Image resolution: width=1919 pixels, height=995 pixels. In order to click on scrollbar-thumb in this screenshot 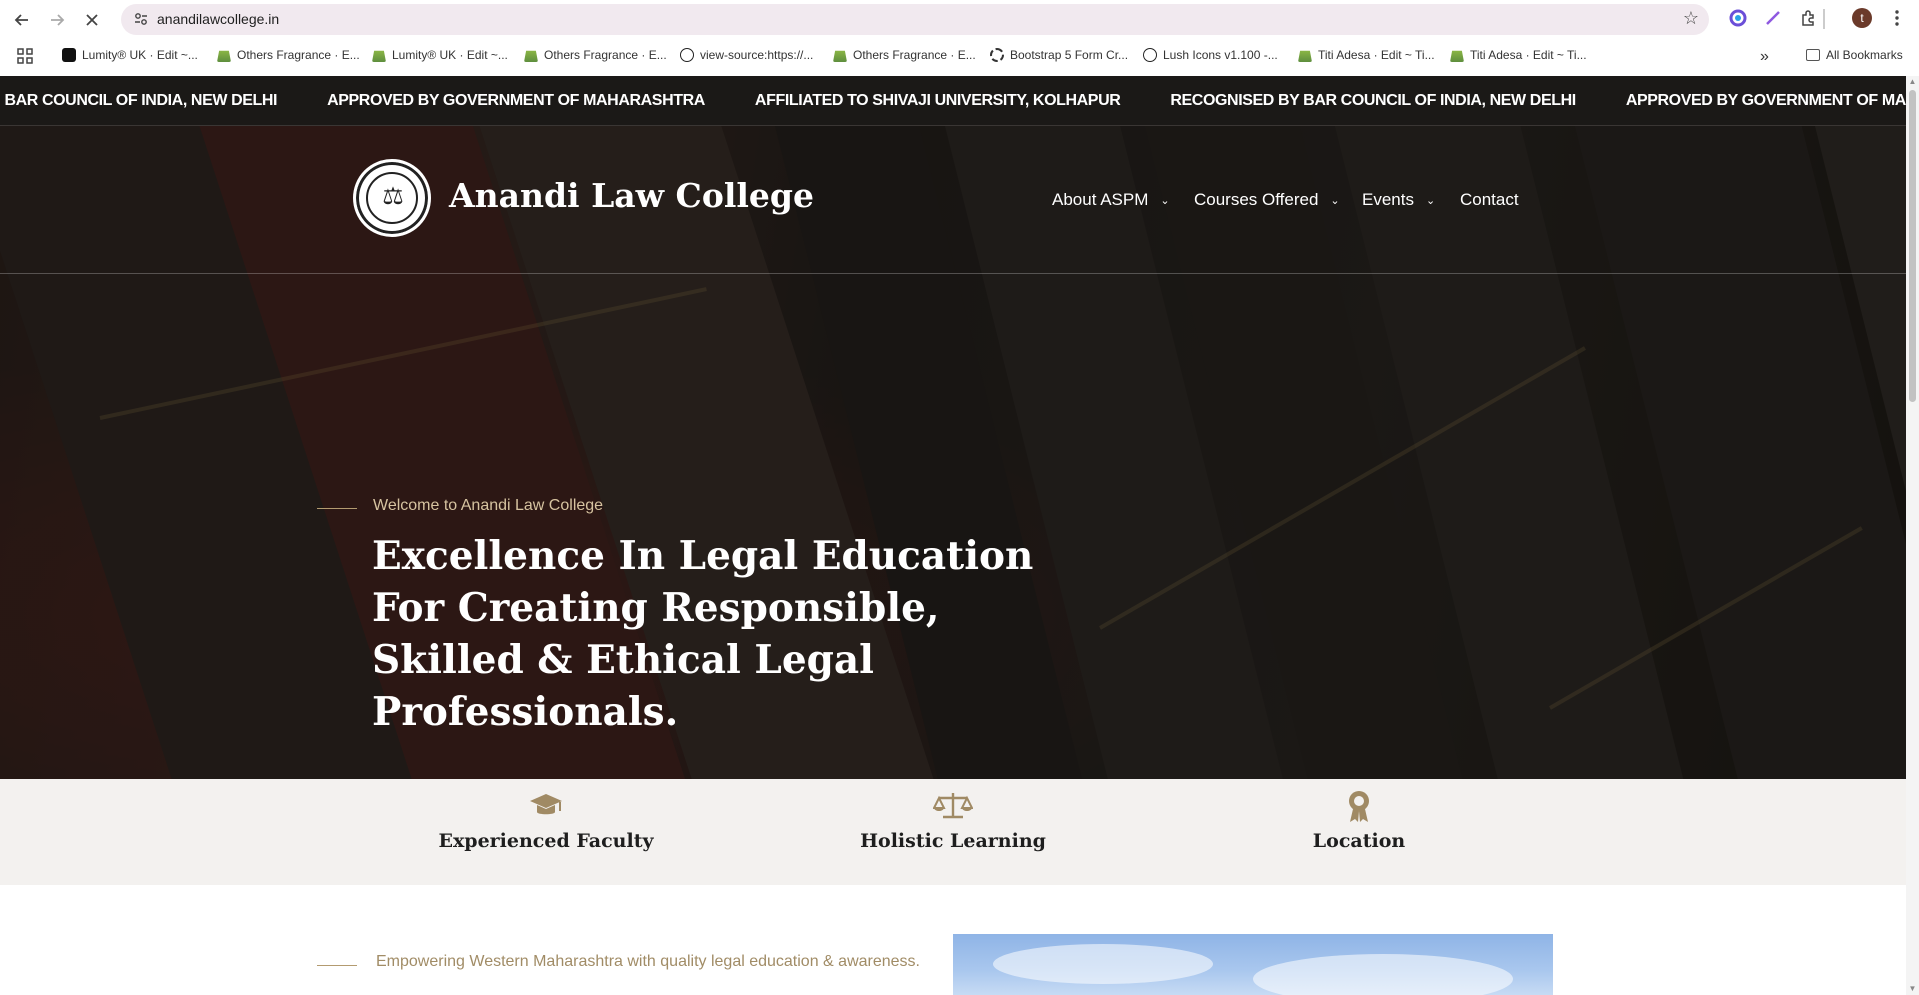, I will do `click(1912, 246)`.